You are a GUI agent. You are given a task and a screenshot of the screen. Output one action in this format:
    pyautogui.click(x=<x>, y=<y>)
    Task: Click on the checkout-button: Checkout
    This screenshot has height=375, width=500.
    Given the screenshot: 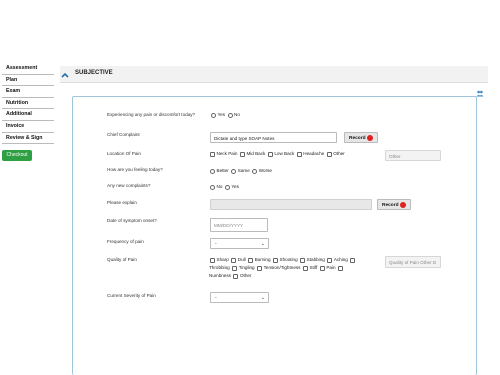 What is the action you would take?
    pyautogui.click(x=17, y=156)
    